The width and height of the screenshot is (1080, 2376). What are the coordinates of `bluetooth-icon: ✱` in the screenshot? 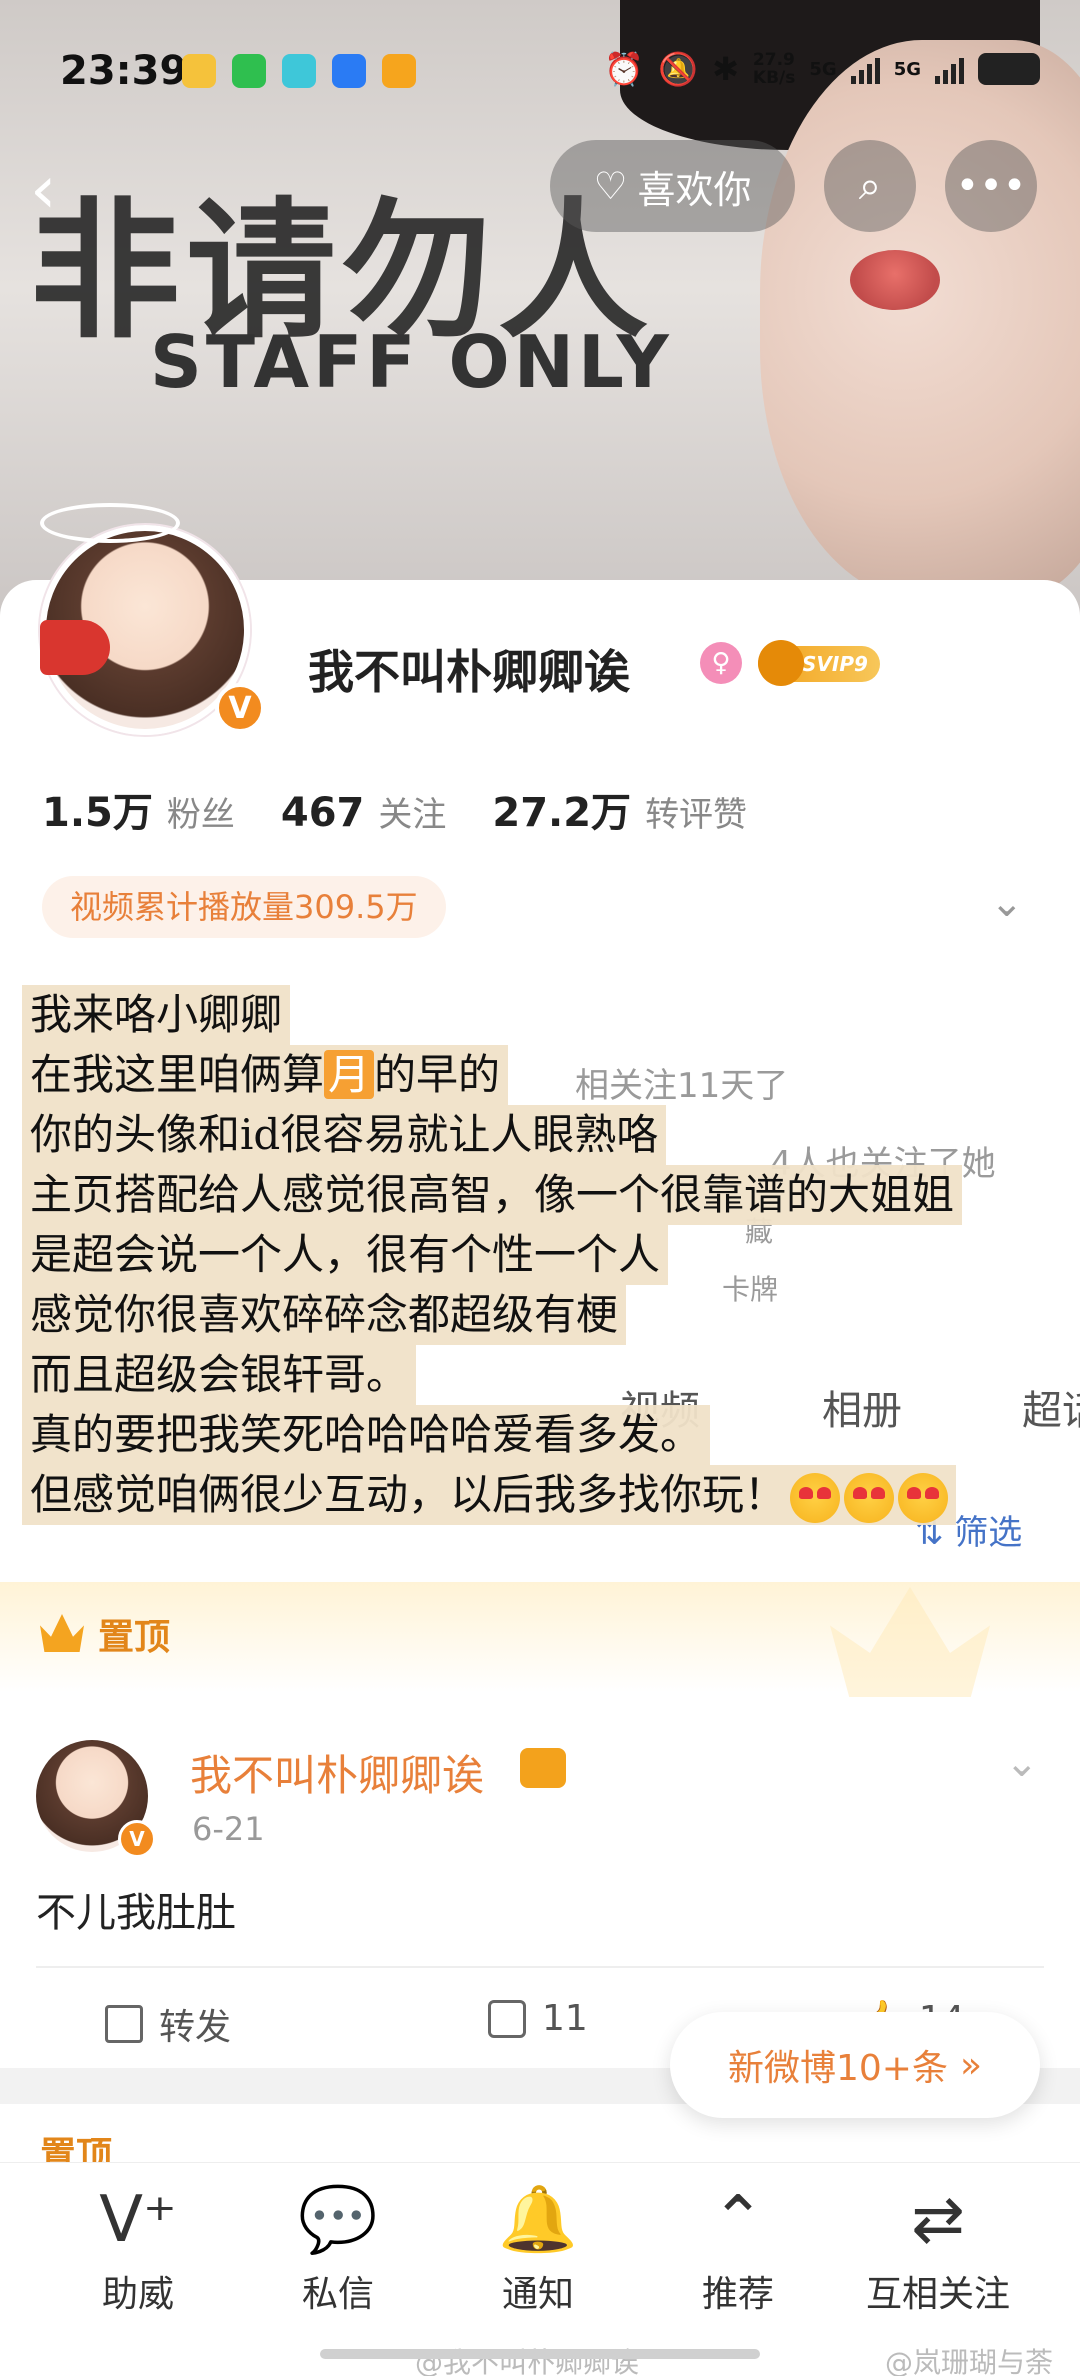 It's located at (725, 69).